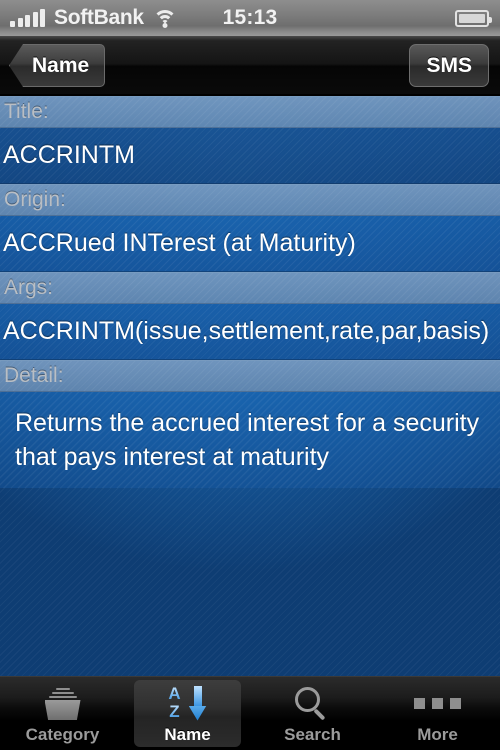 Image resolution: width=500 pixels, height=750 pixels. I want to click on field-header-label: Detail:, so click(34, 375).